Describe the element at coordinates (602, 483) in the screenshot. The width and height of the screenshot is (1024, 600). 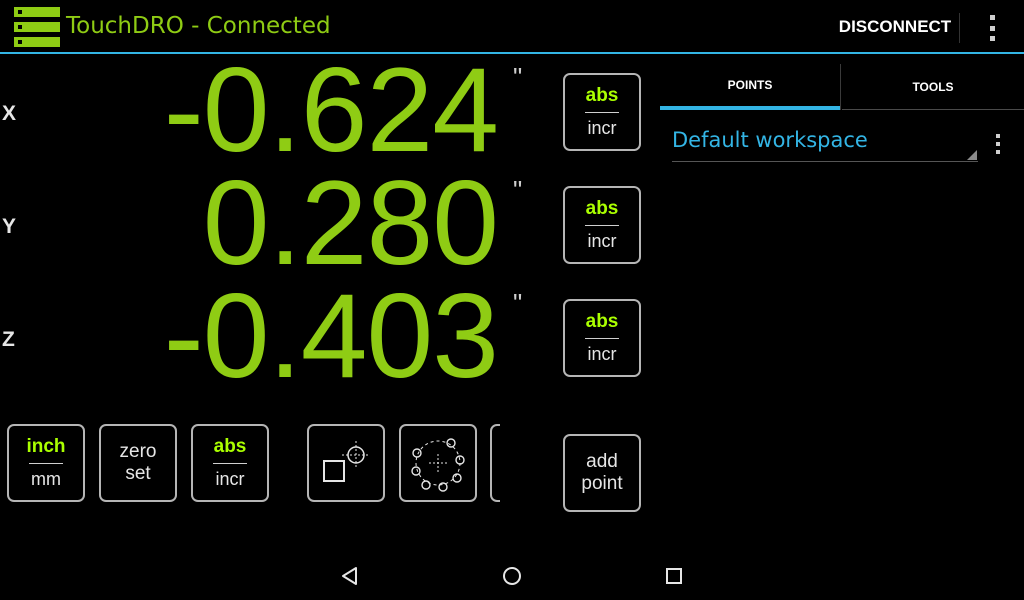
I see `add-point-line2: point` at that location.